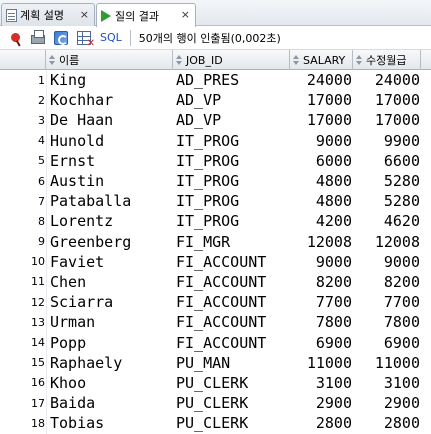 The height and width of the screenshot is (434, 431). What do you see at coordinates (387, 383) in the screenshot?
I see `cell-adjusted-salary: 3100` at bounding box center [387, 383].